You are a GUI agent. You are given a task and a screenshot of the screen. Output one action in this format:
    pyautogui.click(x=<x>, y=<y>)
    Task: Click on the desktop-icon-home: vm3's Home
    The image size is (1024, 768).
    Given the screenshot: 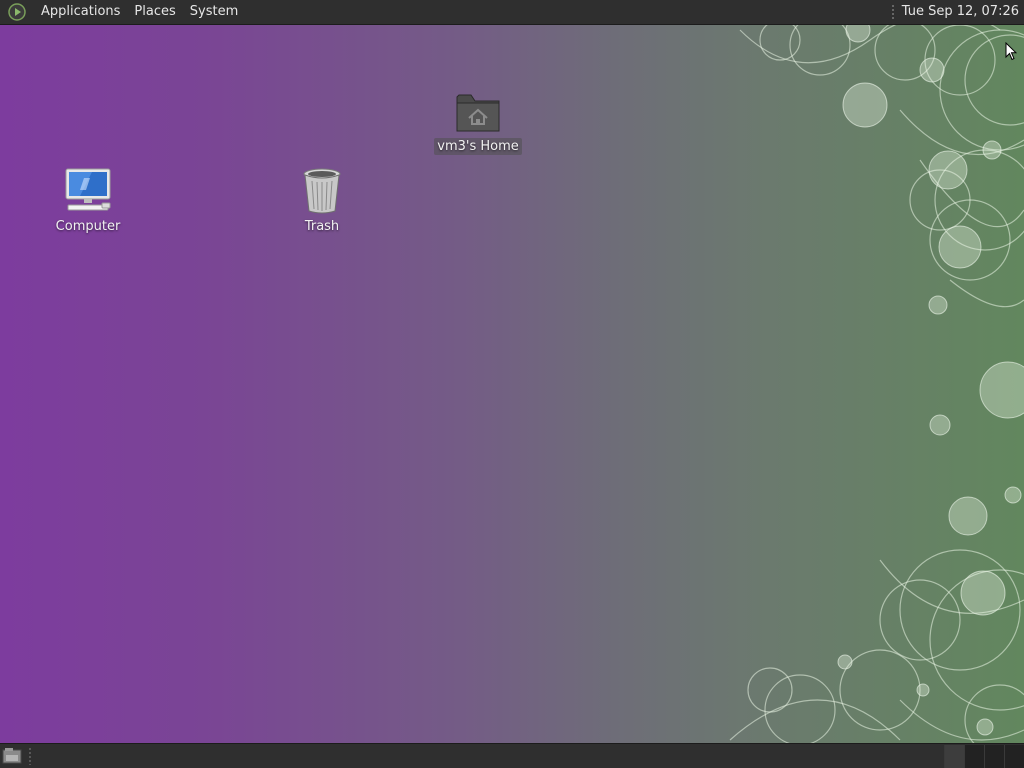 What is the action you would take?
    pyautogui.click(x=478, y=120)
    